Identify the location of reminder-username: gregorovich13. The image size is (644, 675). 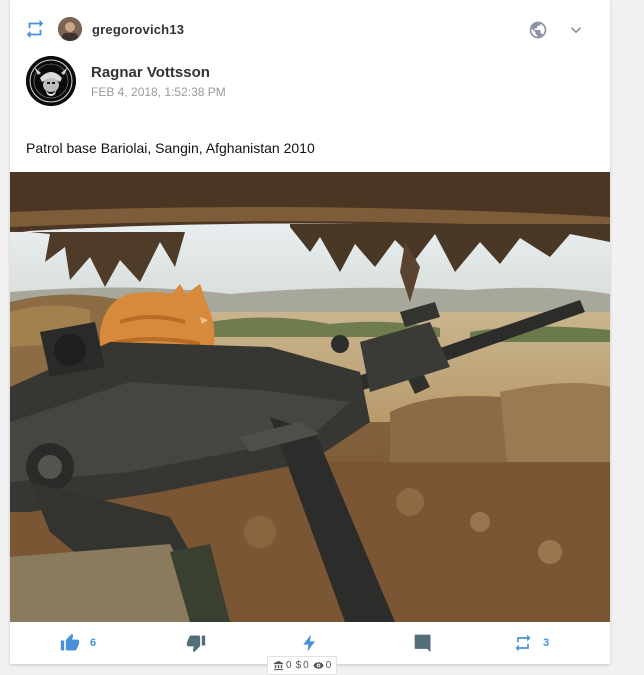
(138, 29).